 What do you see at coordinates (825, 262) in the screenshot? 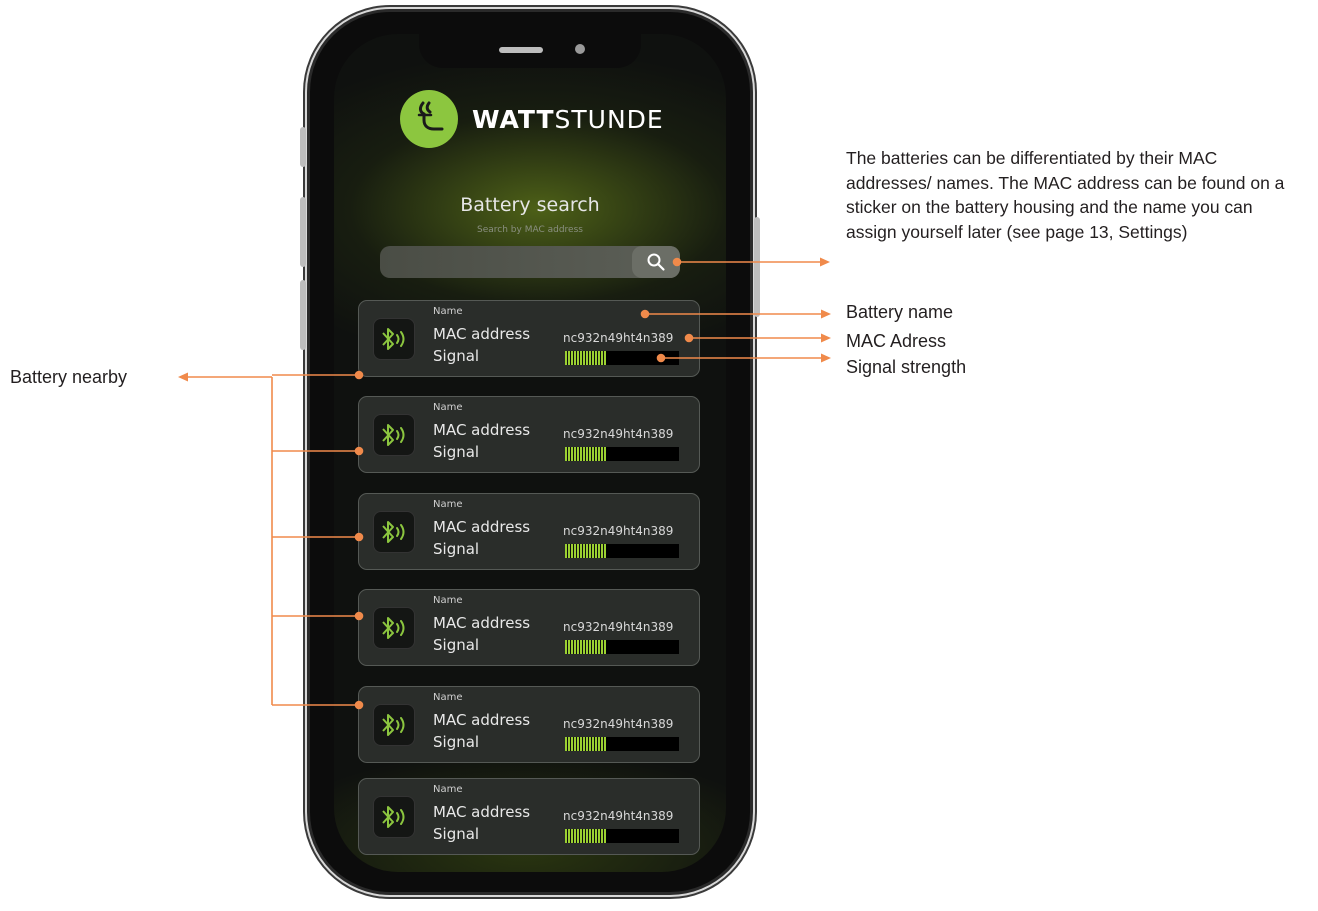
I see `search-annotation-arrowhead` at bounding box center [825, 262].